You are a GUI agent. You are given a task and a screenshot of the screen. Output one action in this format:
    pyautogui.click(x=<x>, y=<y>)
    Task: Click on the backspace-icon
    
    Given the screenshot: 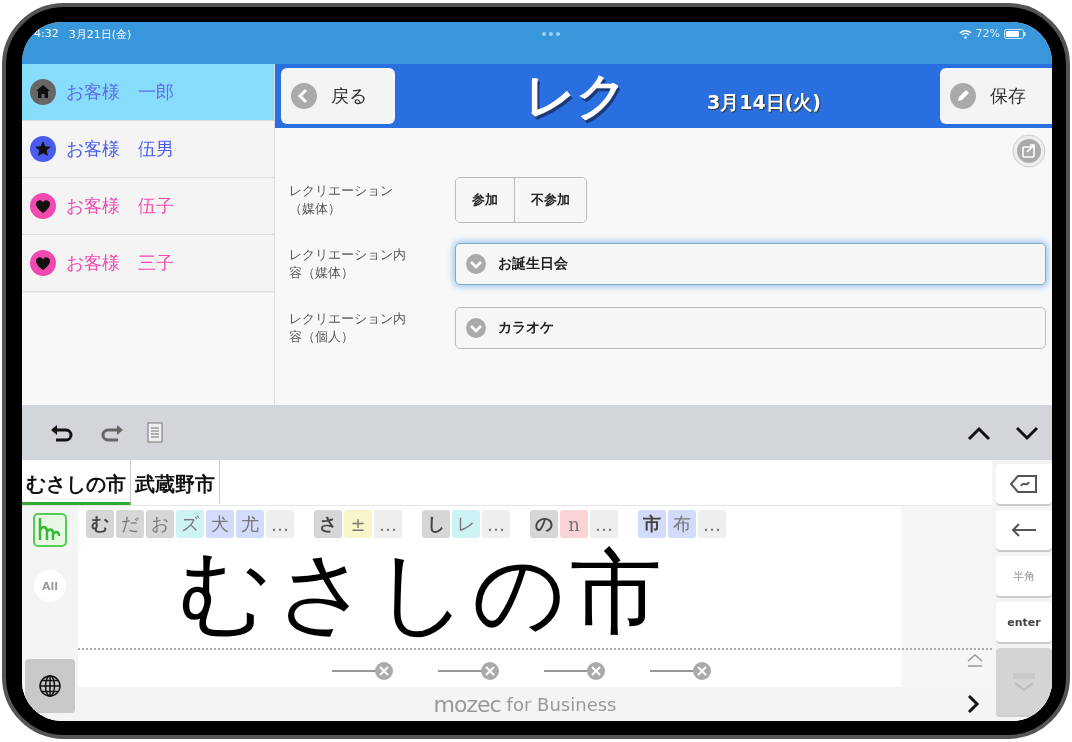 What is the action you would take?
    pyautogui.click(x=1024, y=484)
    